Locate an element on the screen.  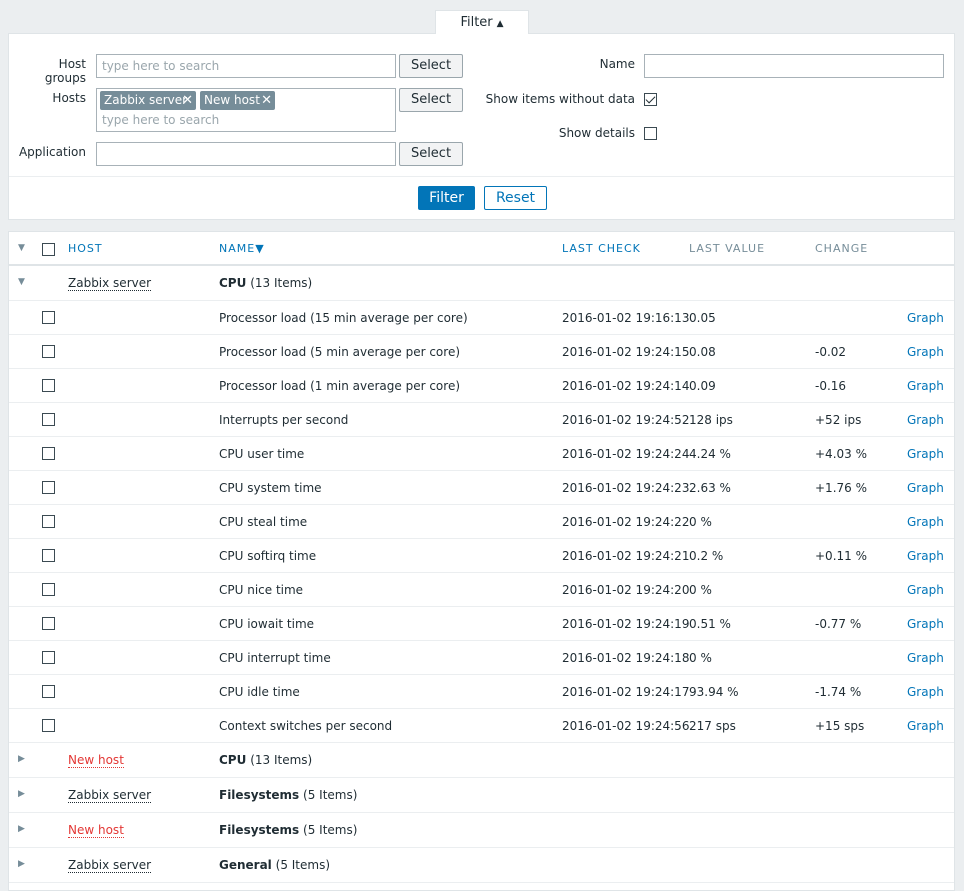
host-chip: New host ✕ is located at coordinates (237, 100).